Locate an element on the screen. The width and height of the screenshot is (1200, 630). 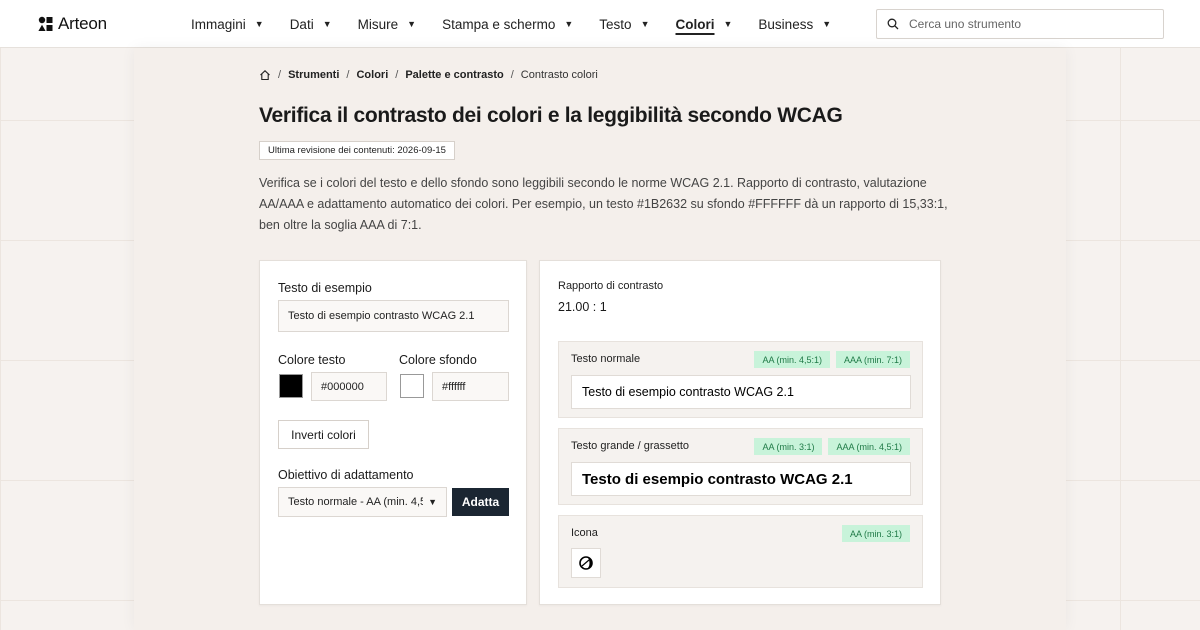
nav-label: Immagini is located at coordinates (218, 24).